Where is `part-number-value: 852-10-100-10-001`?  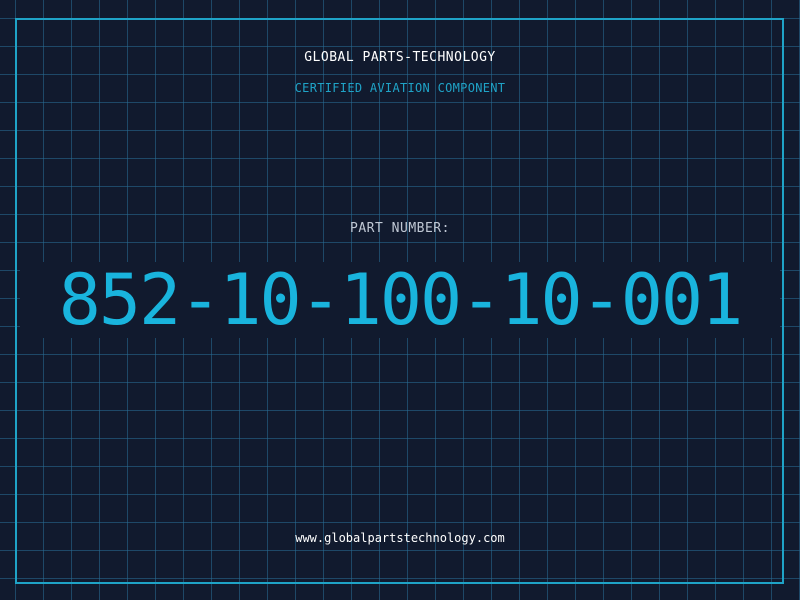 part-number-value: 852-10-100-10-001 is located at coordinates (400, 300).